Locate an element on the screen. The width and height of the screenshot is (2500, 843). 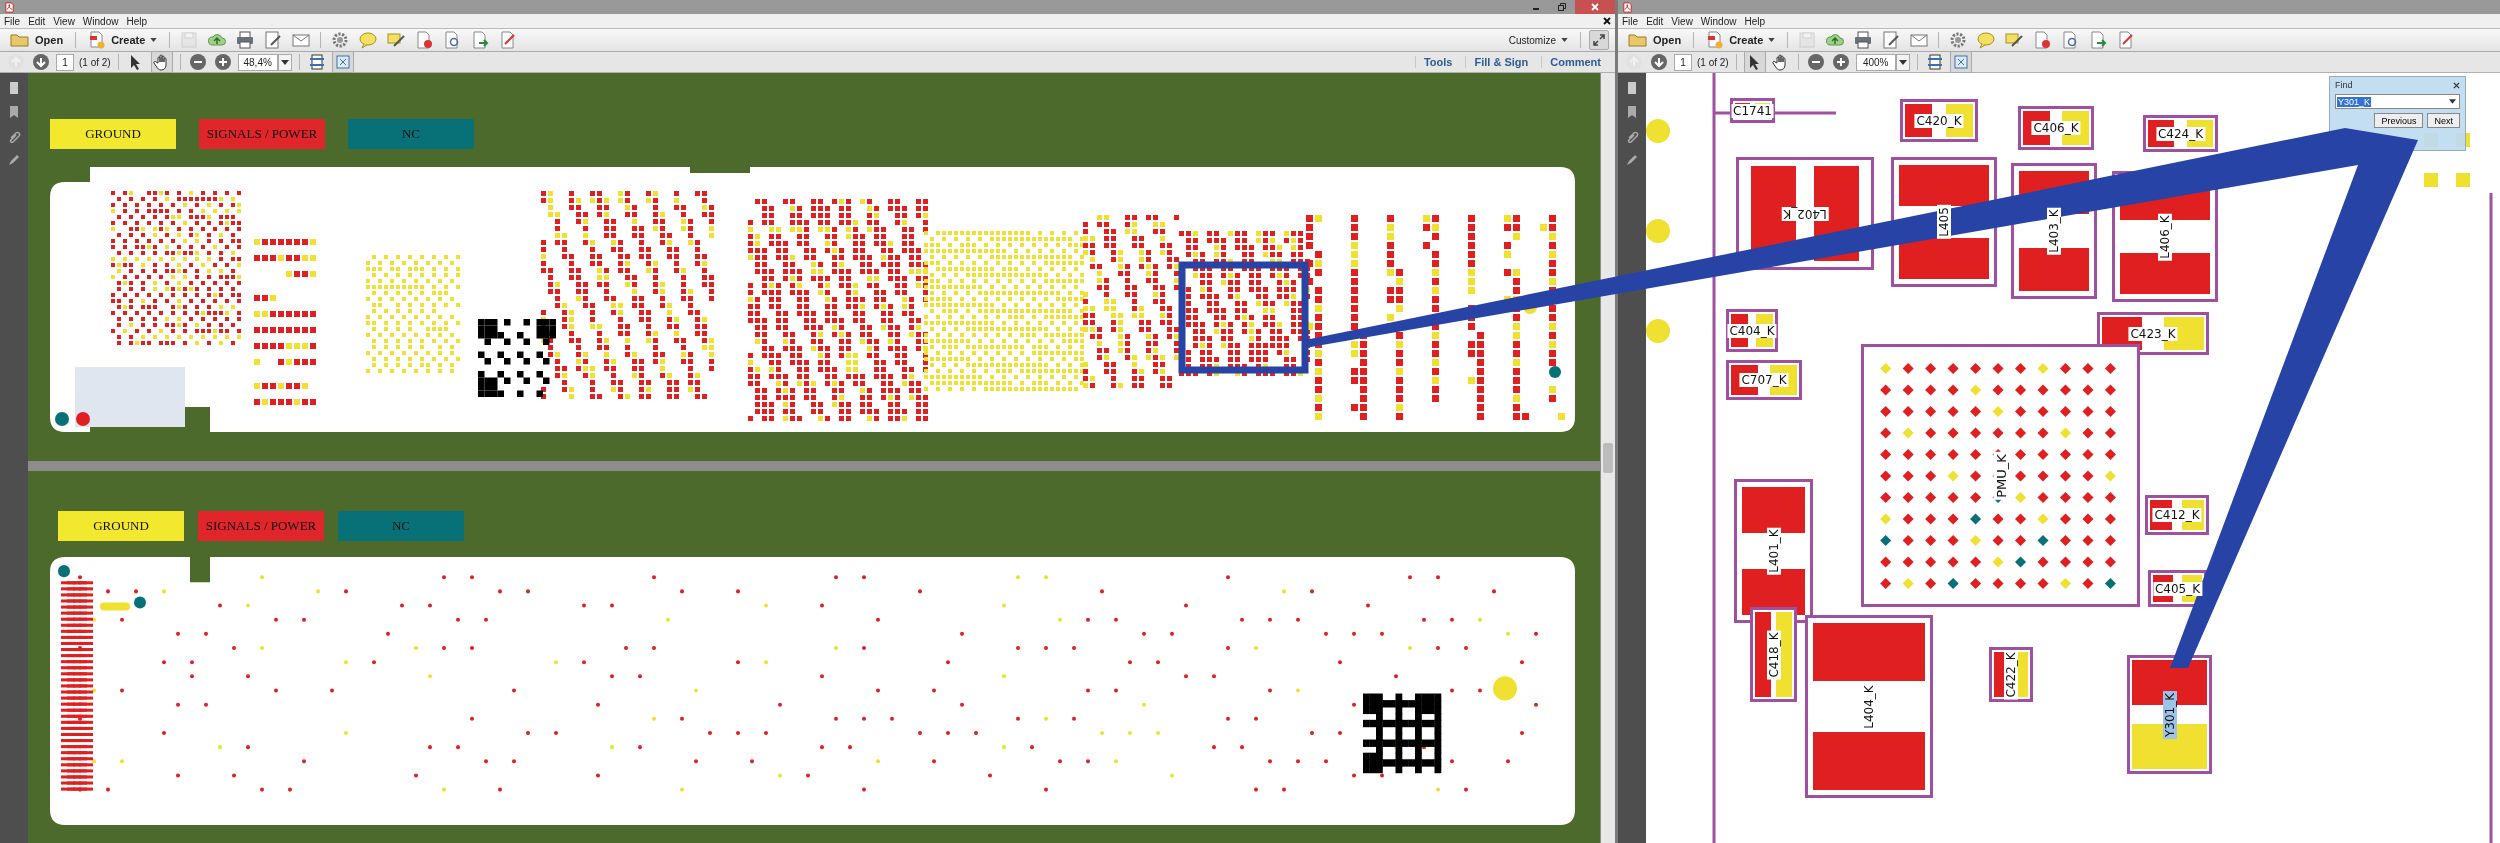
component-label: L403_K is located at coordinates (2054, 231).